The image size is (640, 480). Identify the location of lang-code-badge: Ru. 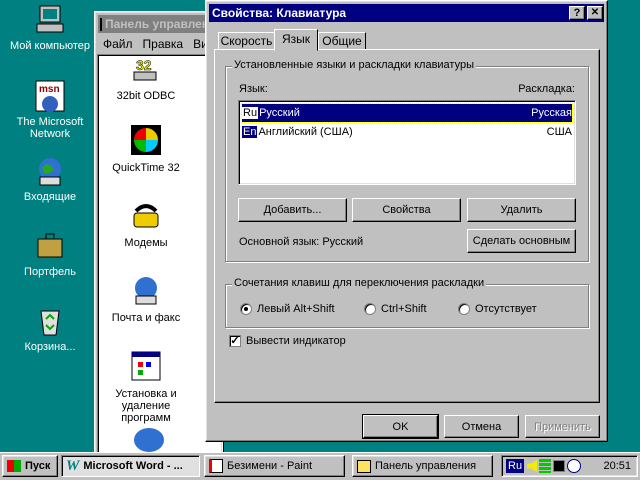
(250, 113).